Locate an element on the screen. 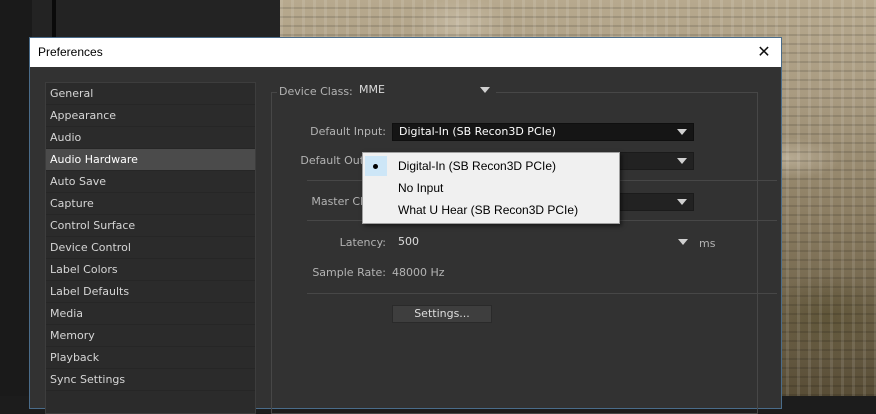 This screenshot has width=876, height=414. menu-item-no-input: No Input is located at coordinates (491, 188).